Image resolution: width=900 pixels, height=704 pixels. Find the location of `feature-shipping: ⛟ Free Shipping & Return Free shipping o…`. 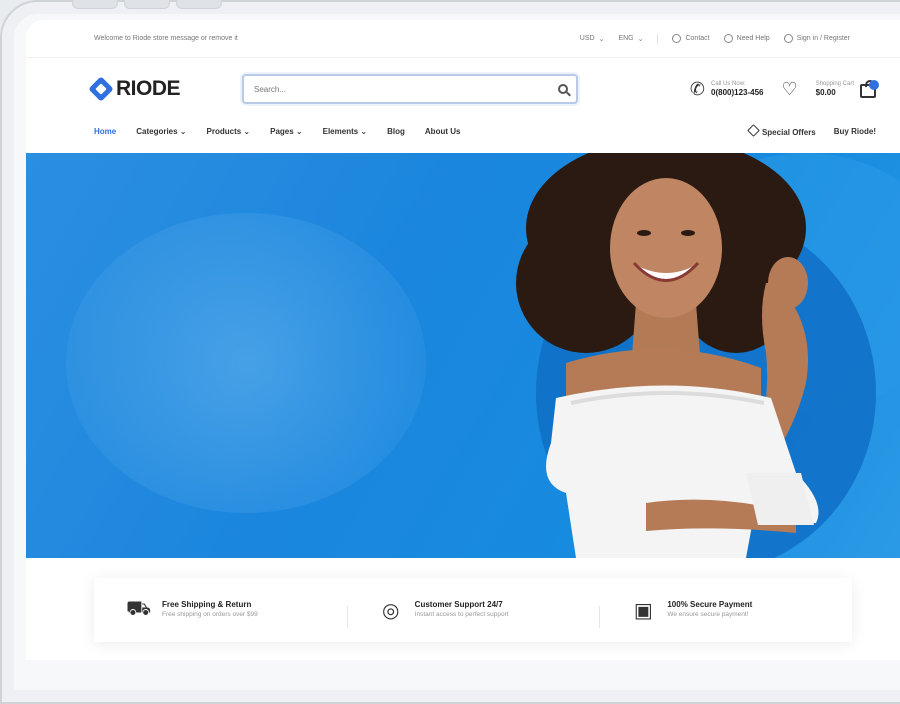

feature-shipping: ⛟ Free Shipping & Return Free shipping o… is located at coordinates (220, 610).